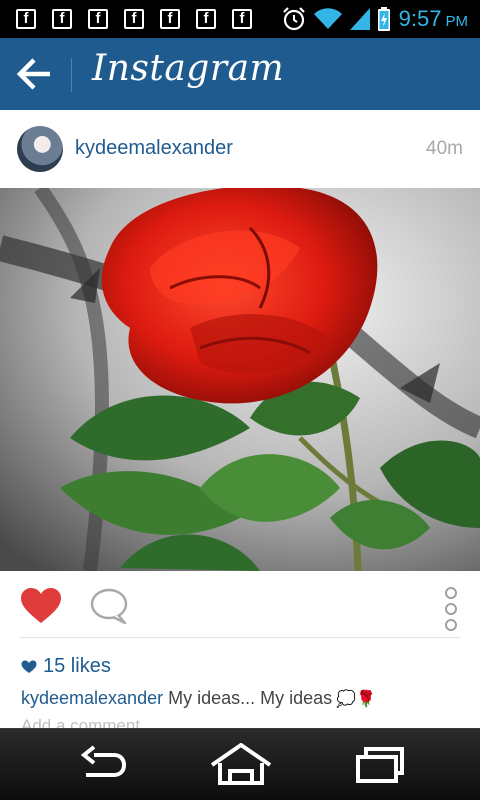 This screenshot has height=800, width=480. I want to click on small-heart-icon, so click(29, 666).